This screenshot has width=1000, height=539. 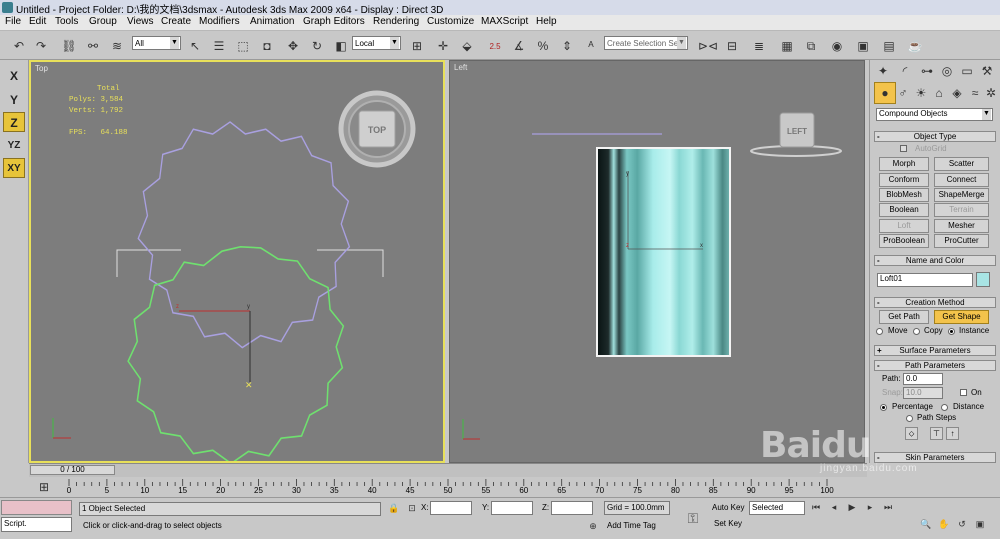 I want to click on time-slider-thumb: 0 / 100, so click(x=72, y=470).